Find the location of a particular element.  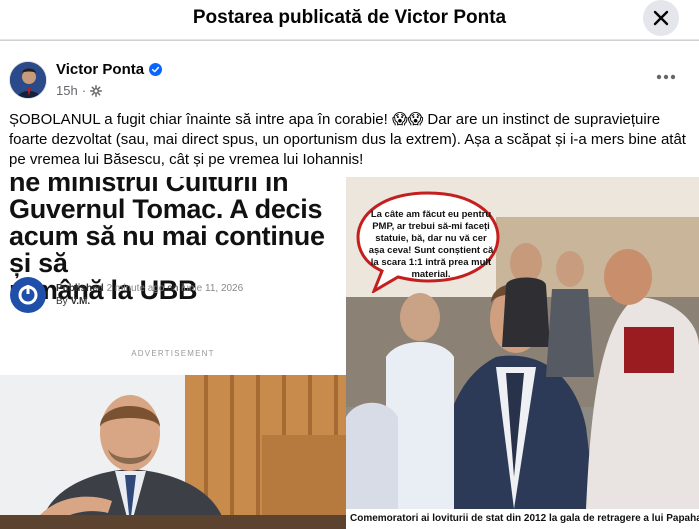

by-label: By is located at coordinates (62, 301).